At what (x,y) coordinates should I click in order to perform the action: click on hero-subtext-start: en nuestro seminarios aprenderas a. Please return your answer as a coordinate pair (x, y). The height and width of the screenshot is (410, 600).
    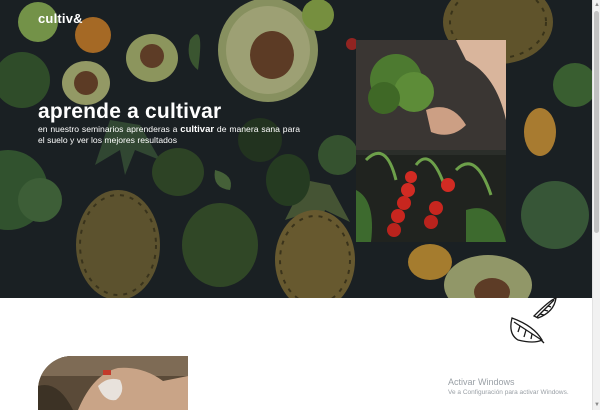
    Looking at the image, I should click on (109, 129).